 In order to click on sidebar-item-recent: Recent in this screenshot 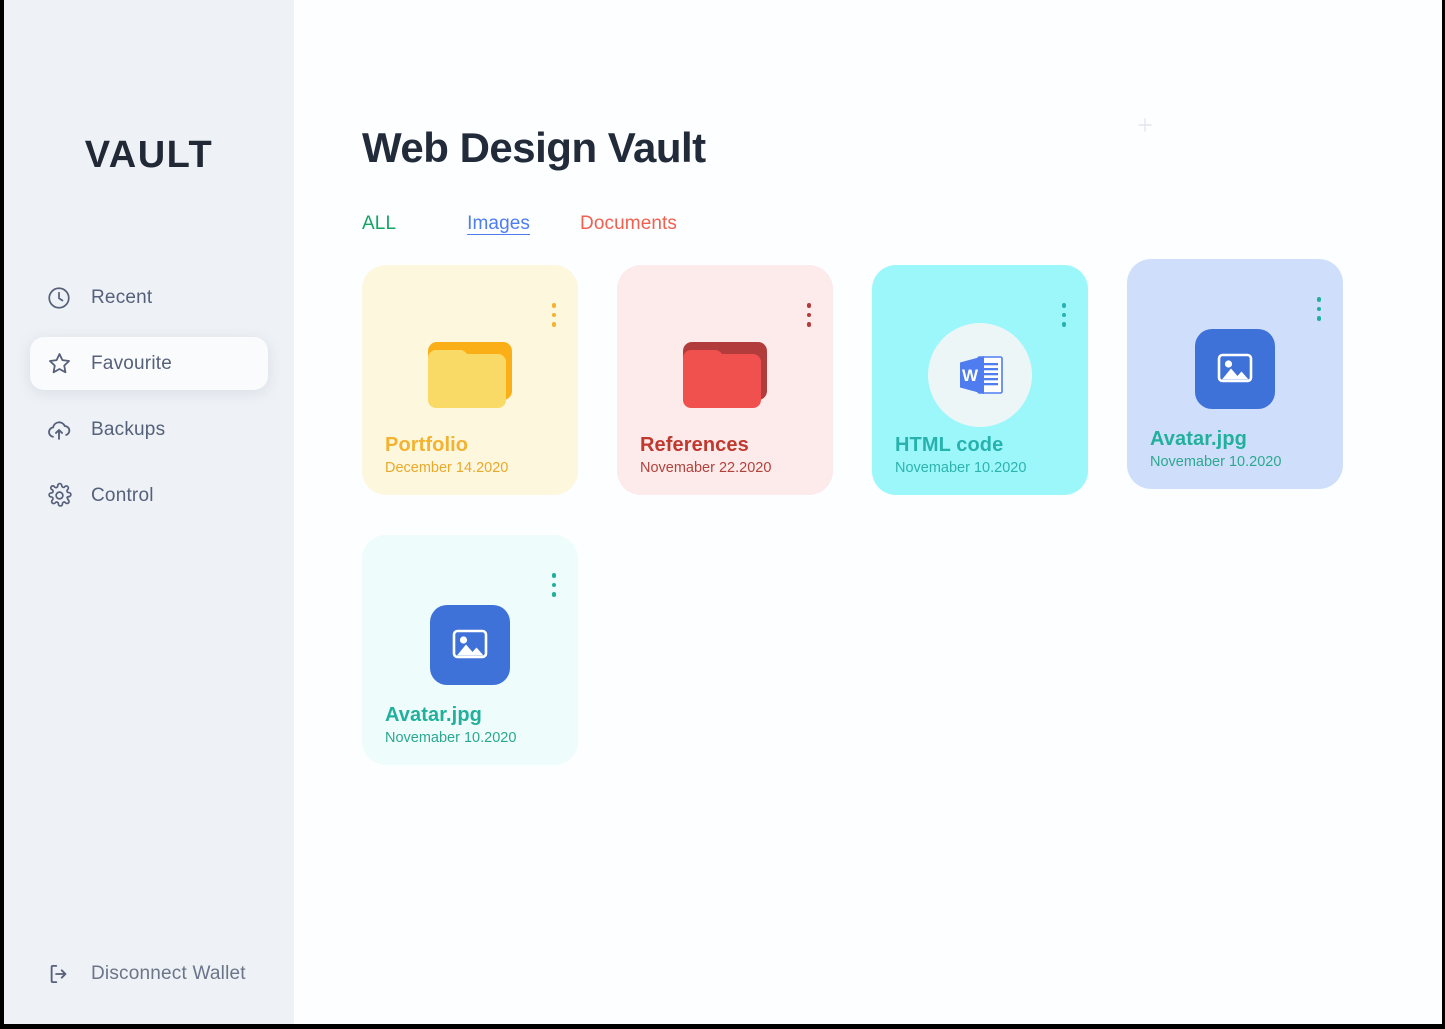, I will do `click(149, 297)`.